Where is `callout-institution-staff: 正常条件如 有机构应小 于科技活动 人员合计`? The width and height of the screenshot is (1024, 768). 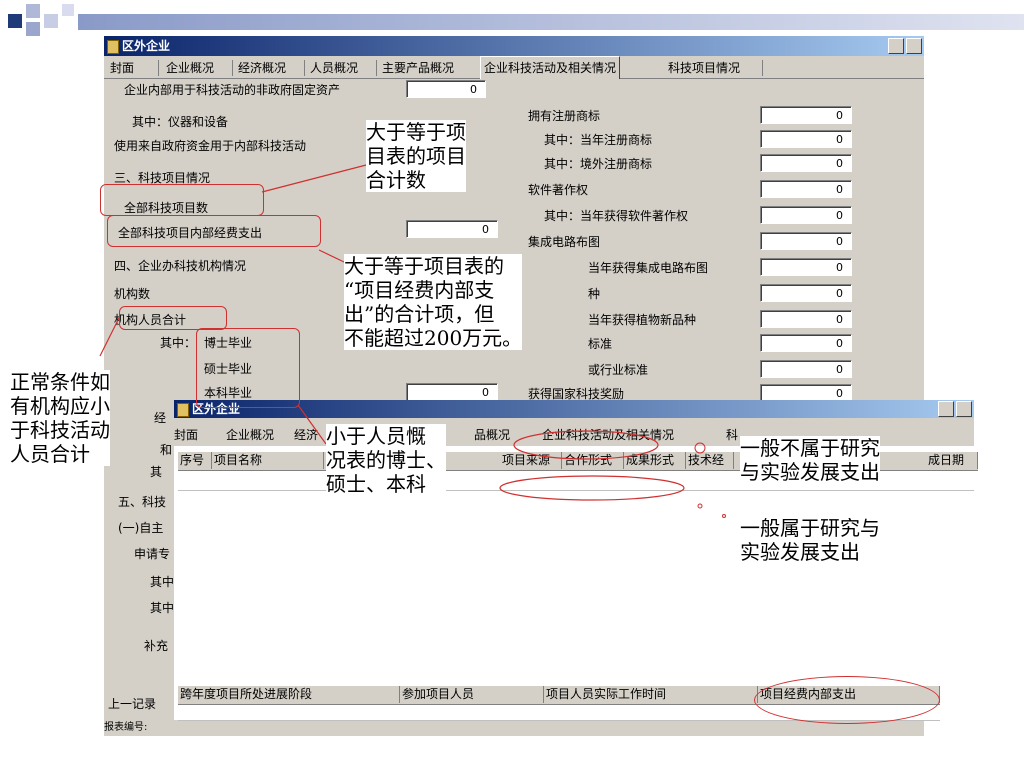 callout-institution-staff: 正常条件如 有机构应小 于科技活动 人员合计 is located at coordinates (60, 418).